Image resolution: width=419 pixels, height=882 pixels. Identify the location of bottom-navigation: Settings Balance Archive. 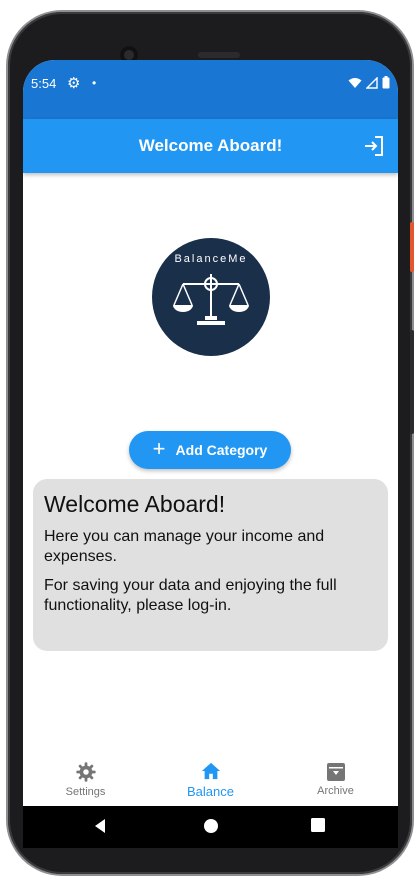
(210, 779).